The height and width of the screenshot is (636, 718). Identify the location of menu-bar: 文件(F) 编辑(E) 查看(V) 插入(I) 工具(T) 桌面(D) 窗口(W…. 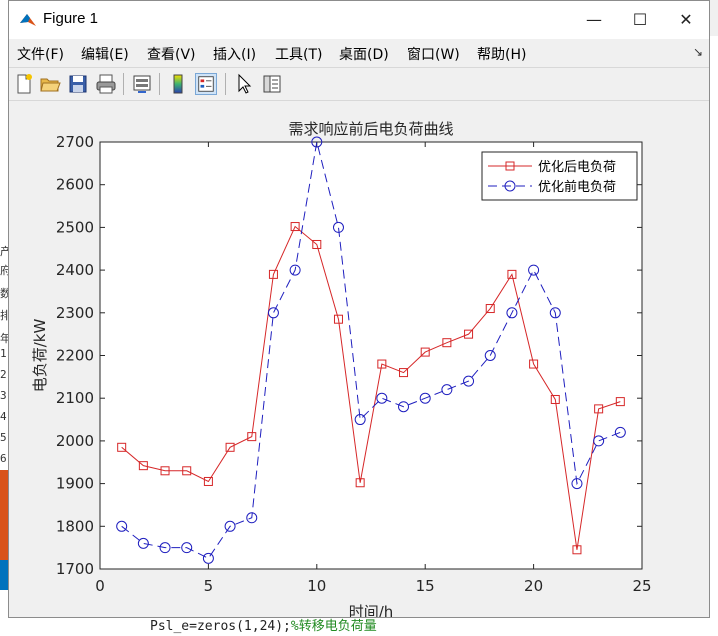
(359, 53).